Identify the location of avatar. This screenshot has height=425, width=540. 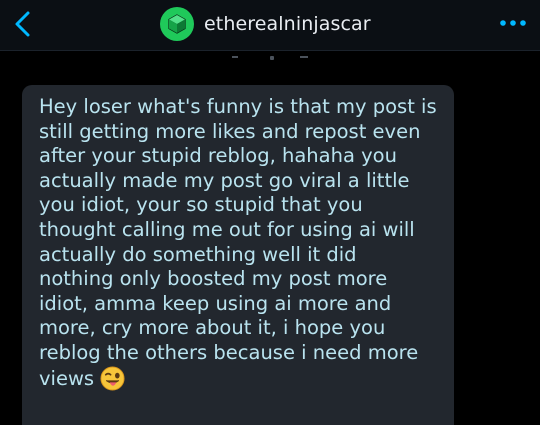
(177, 24).